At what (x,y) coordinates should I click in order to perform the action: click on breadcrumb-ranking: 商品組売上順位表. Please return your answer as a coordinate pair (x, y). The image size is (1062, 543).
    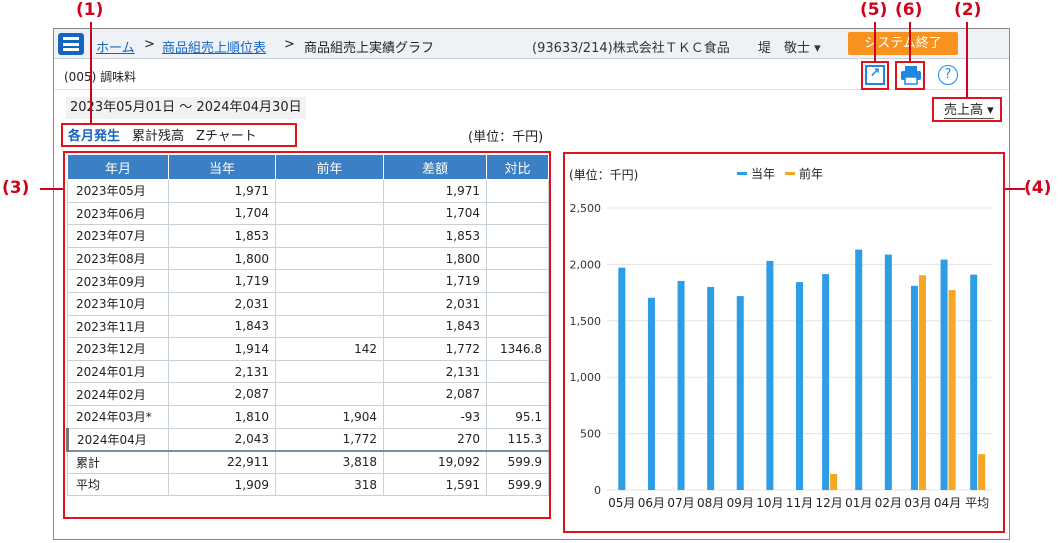
    Looking at the image, I should click on (214, 46).